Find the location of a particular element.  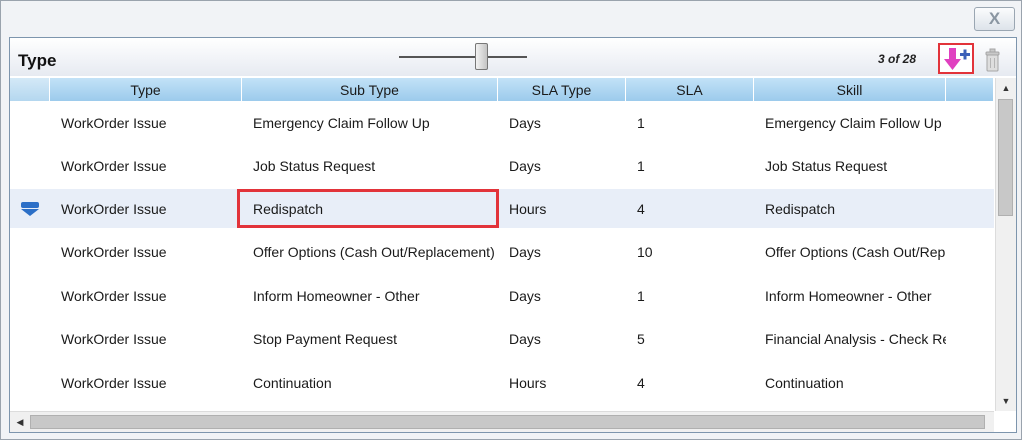

vertical-scroll-thumb is located at coordinates (1005, 157).